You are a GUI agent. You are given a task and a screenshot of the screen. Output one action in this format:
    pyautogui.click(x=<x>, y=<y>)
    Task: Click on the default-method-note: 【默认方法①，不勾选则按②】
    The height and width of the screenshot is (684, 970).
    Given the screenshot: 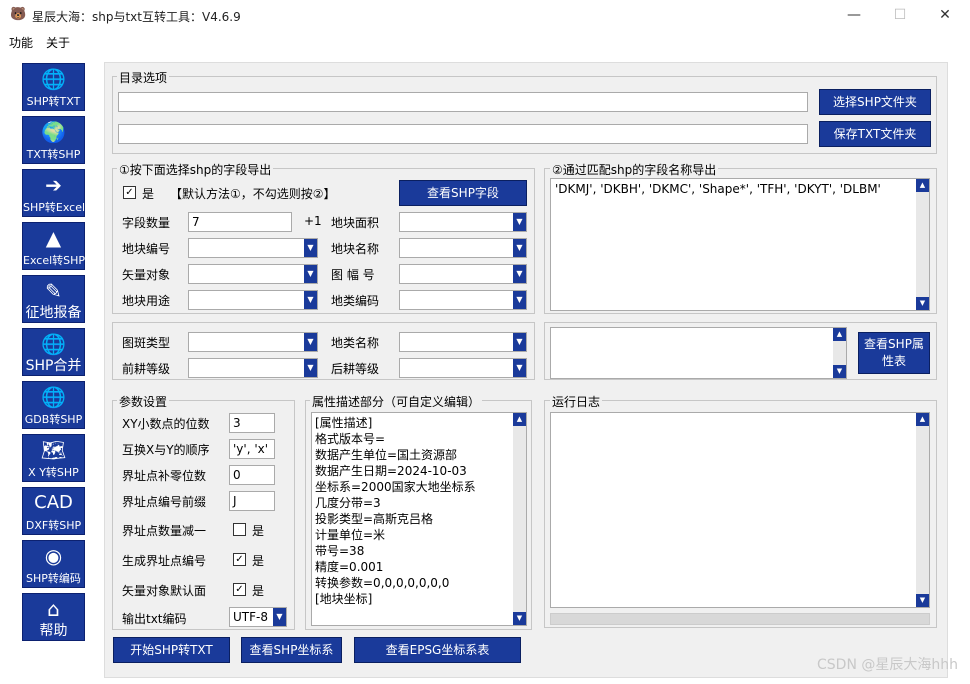 What is the action you would take?
    pyautogui.click(x=253, y=194)
    